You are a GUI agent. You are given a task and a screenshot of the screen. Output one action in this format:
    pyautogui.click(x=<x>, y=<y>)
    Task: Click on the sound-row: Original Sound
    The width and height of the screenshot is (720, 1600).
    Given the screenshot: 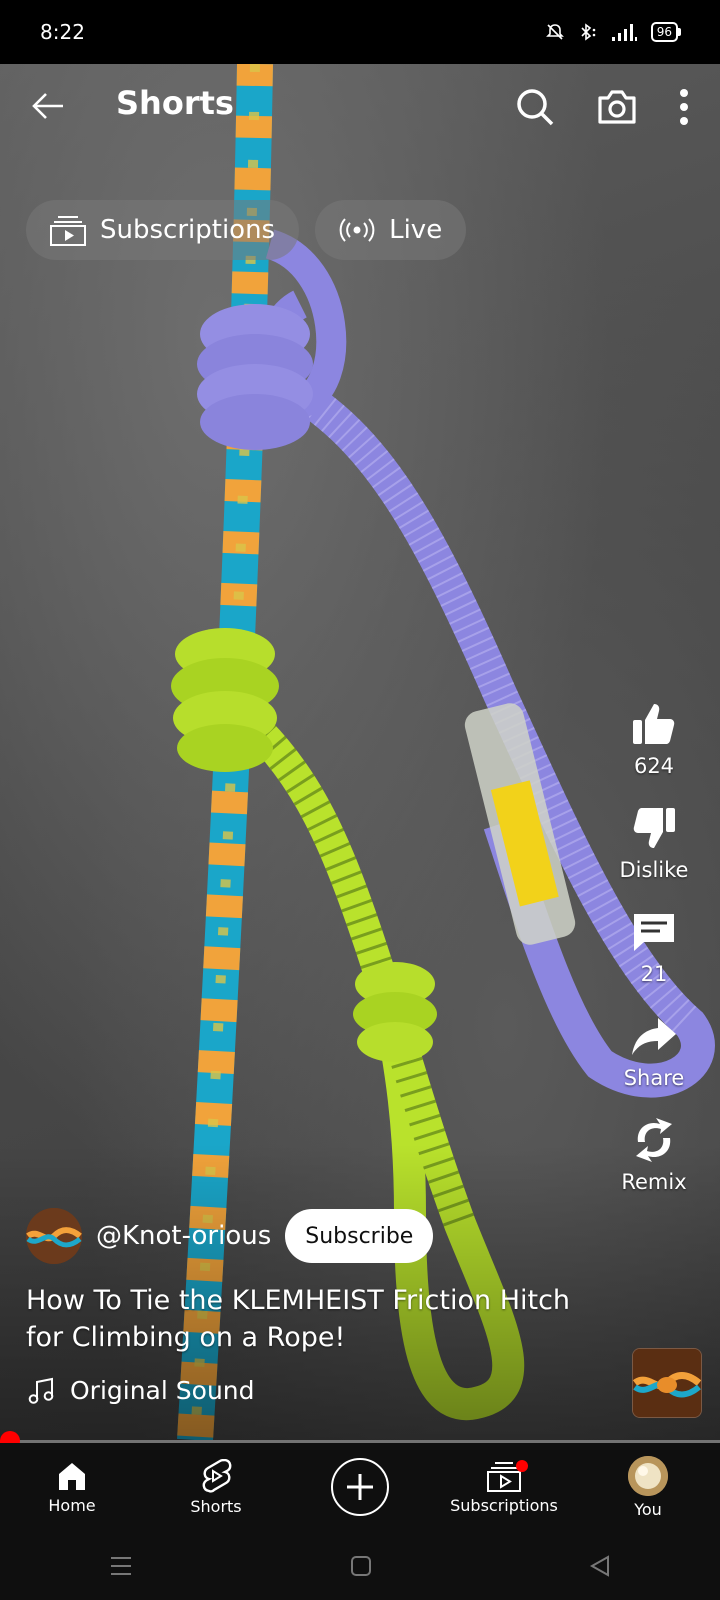 What is the action you would take?
    pyautogui.click(x=141, y=1390)
    